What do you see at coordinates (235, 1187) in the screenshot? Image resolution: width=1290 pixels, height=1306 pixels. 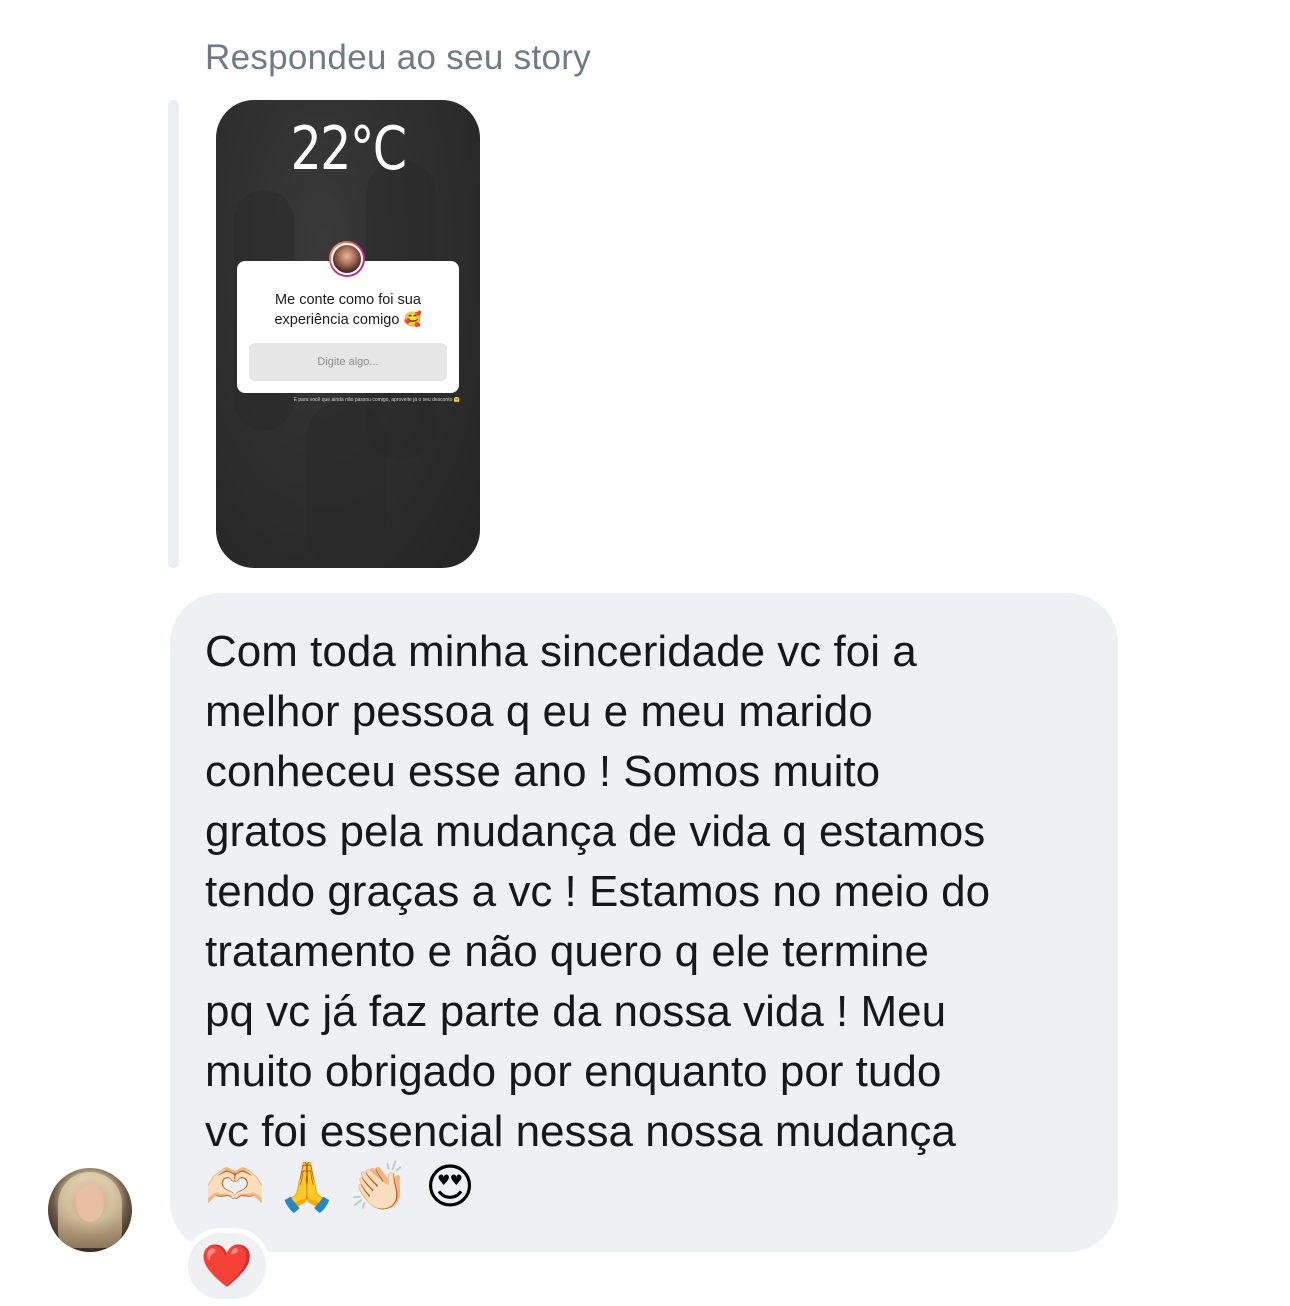 I see `heart-hands-emoji-icon: 🫶🏻` at bounding box center [235, 1187].